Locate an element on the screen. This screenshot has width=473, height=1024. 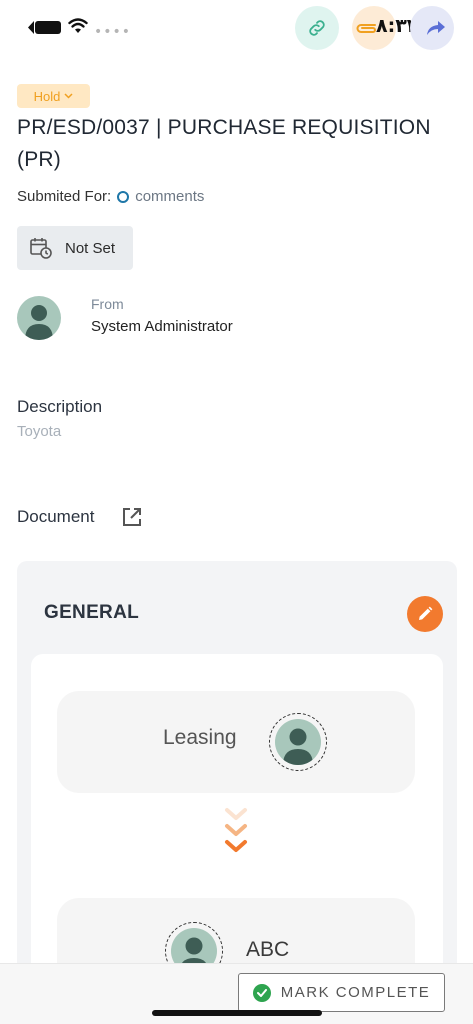
step-name: Leasing is located at coordinates (200, 737).